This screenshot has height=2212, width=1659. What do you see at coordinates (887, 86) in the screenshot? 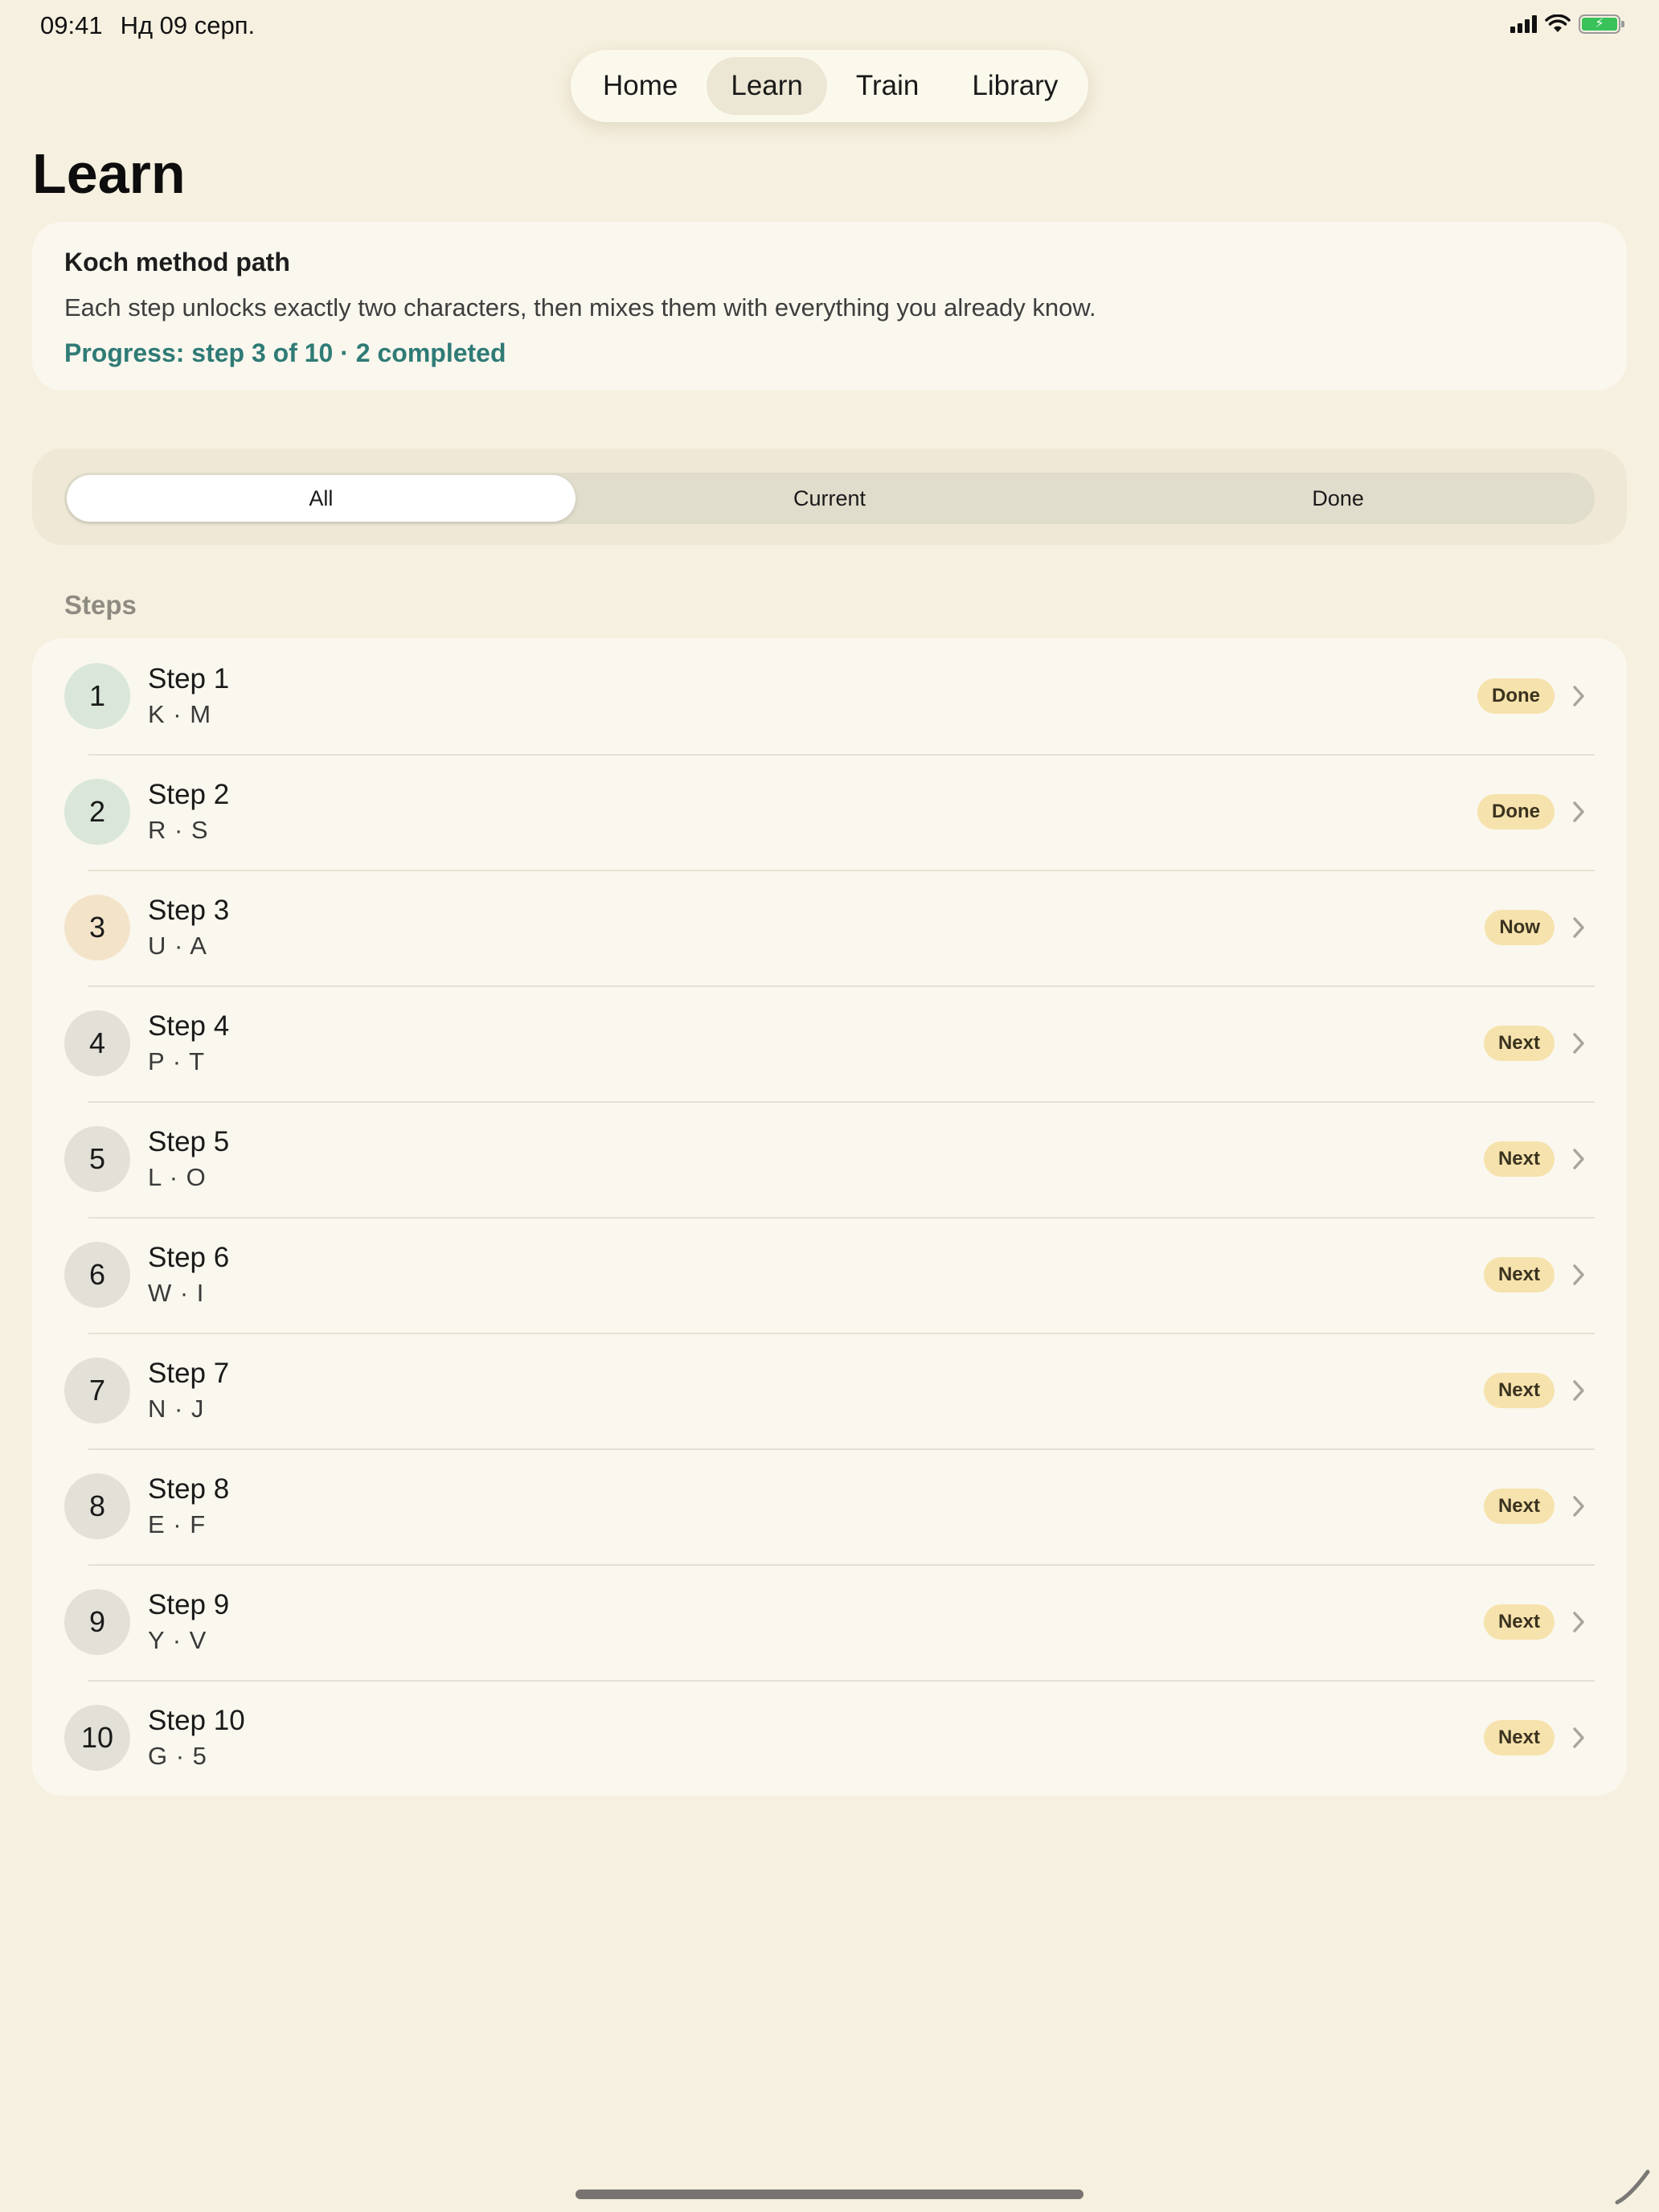
I see `tab-train: Train` at bounding box center [887, 86].